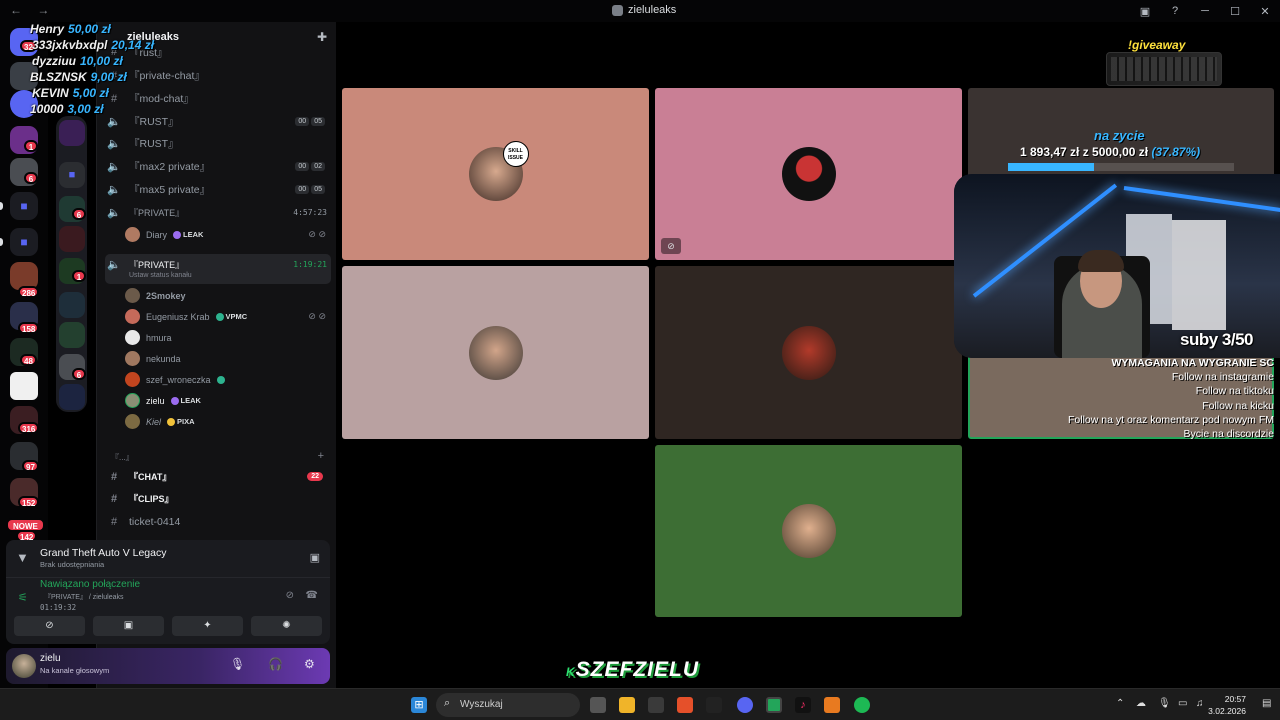 This screenshot has height=720, width=1280. Describe the element at coordinates (1182, 703) in the screenshot. I see `network-icon: ▭` at that location.